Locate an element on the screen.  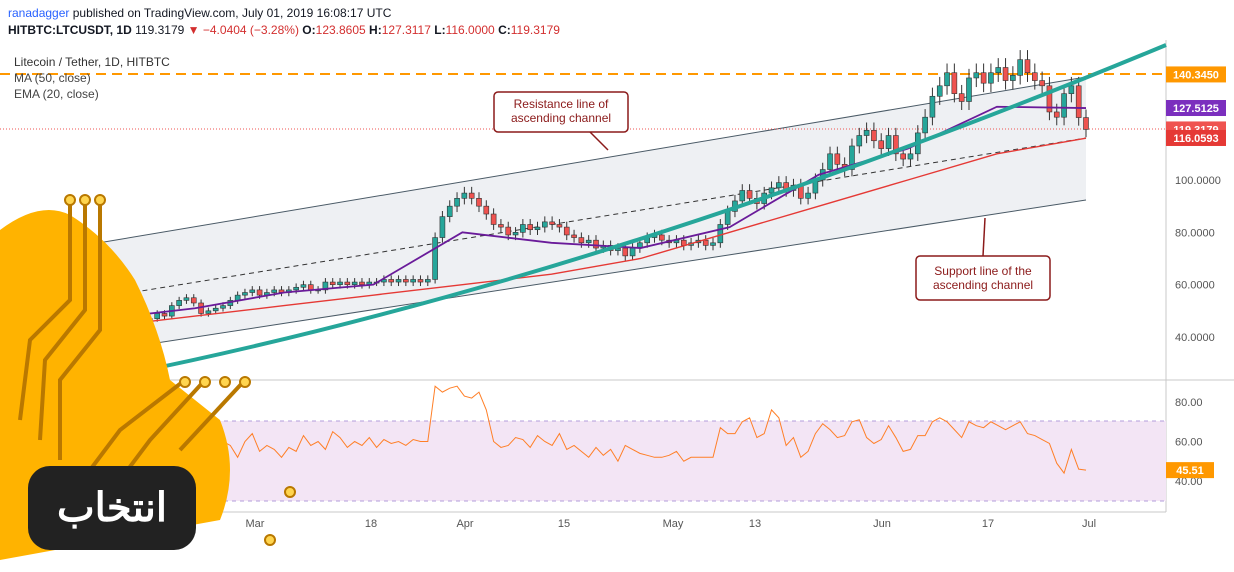
x-tick-label: 17 is located at coordinates (988, 524).